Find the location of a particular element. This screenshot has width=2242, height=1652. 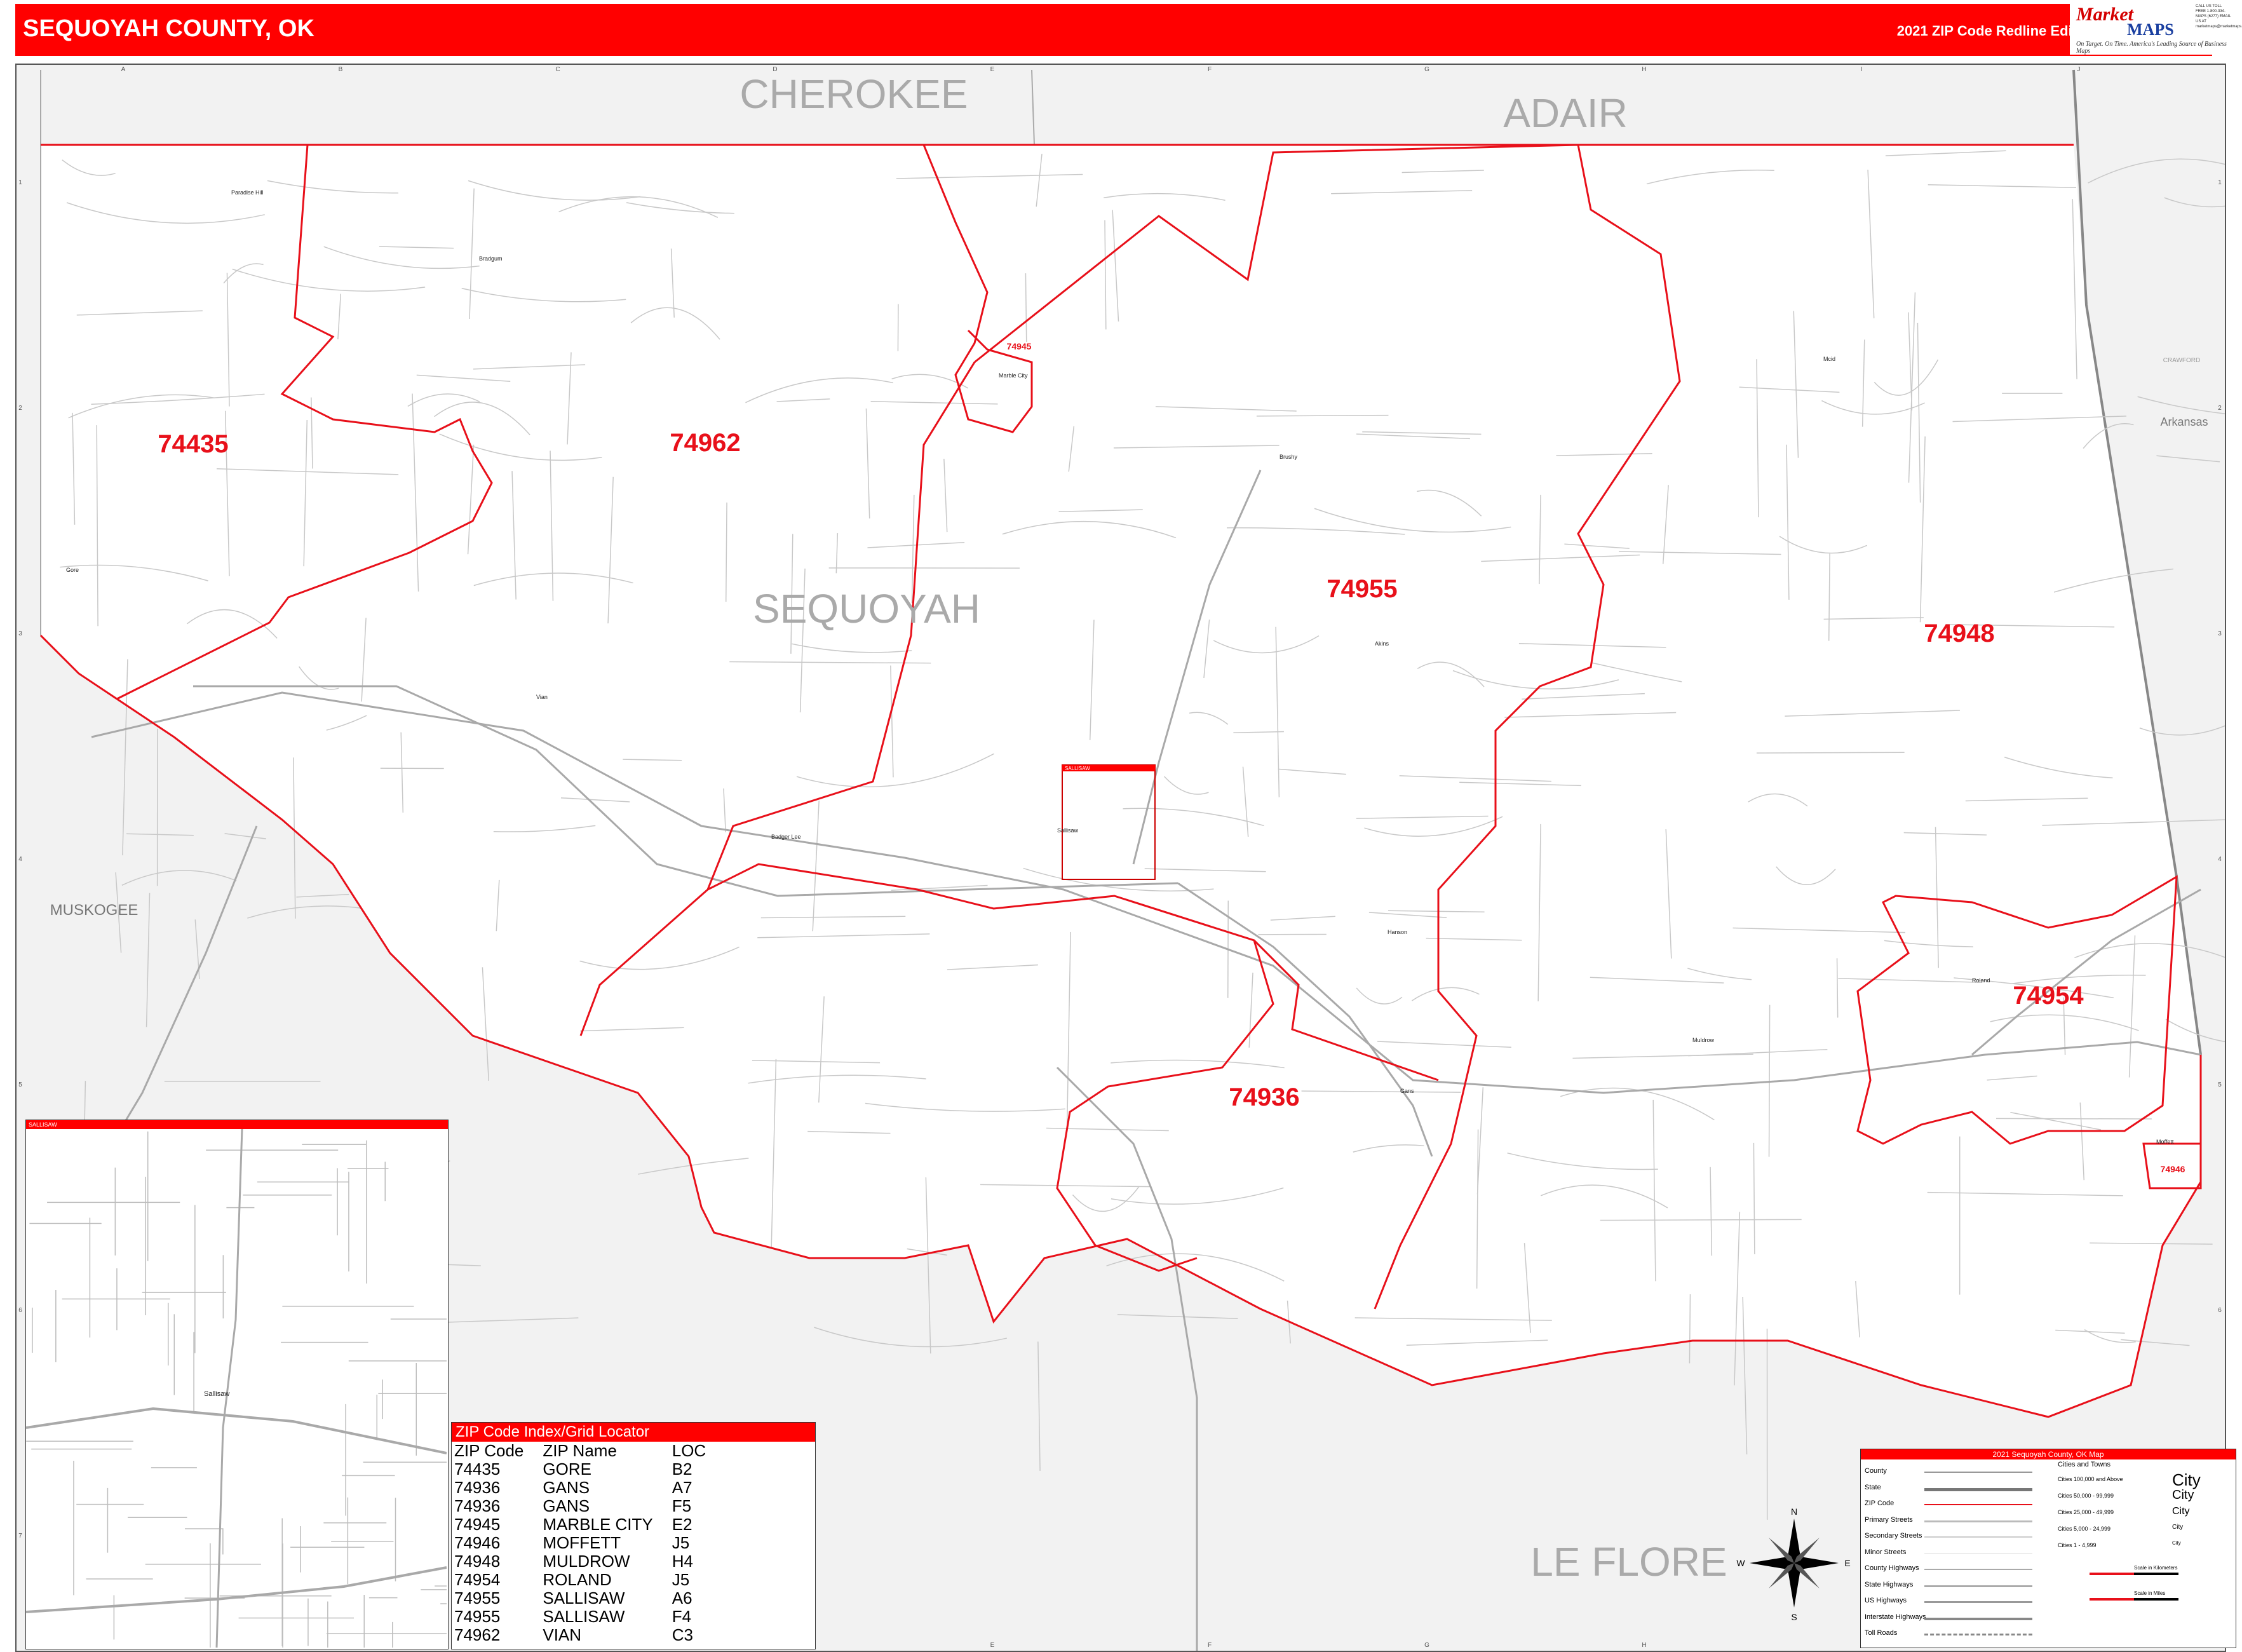

col-zip-name: ZIP Name is located at coordinates (580, 1451).